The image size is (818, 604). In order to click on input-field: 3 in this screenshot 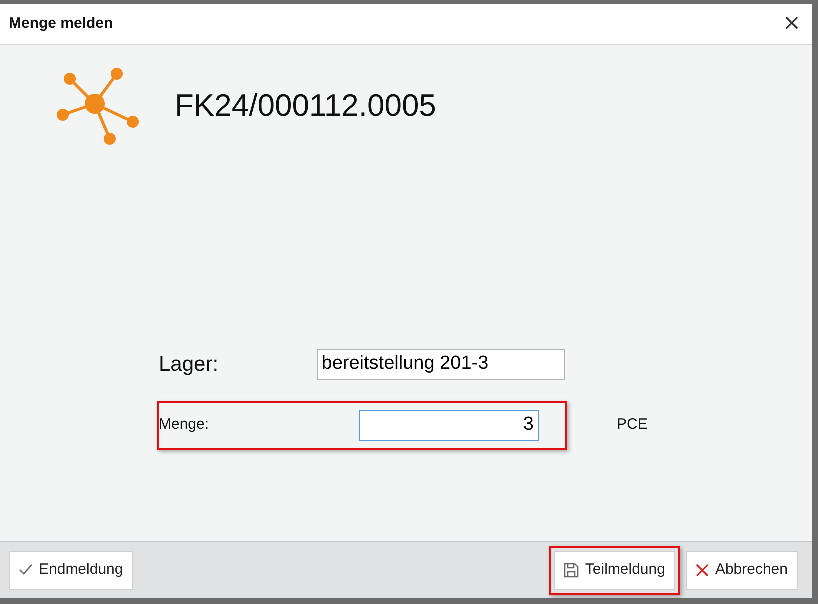, I will do `click(449, 425)`.